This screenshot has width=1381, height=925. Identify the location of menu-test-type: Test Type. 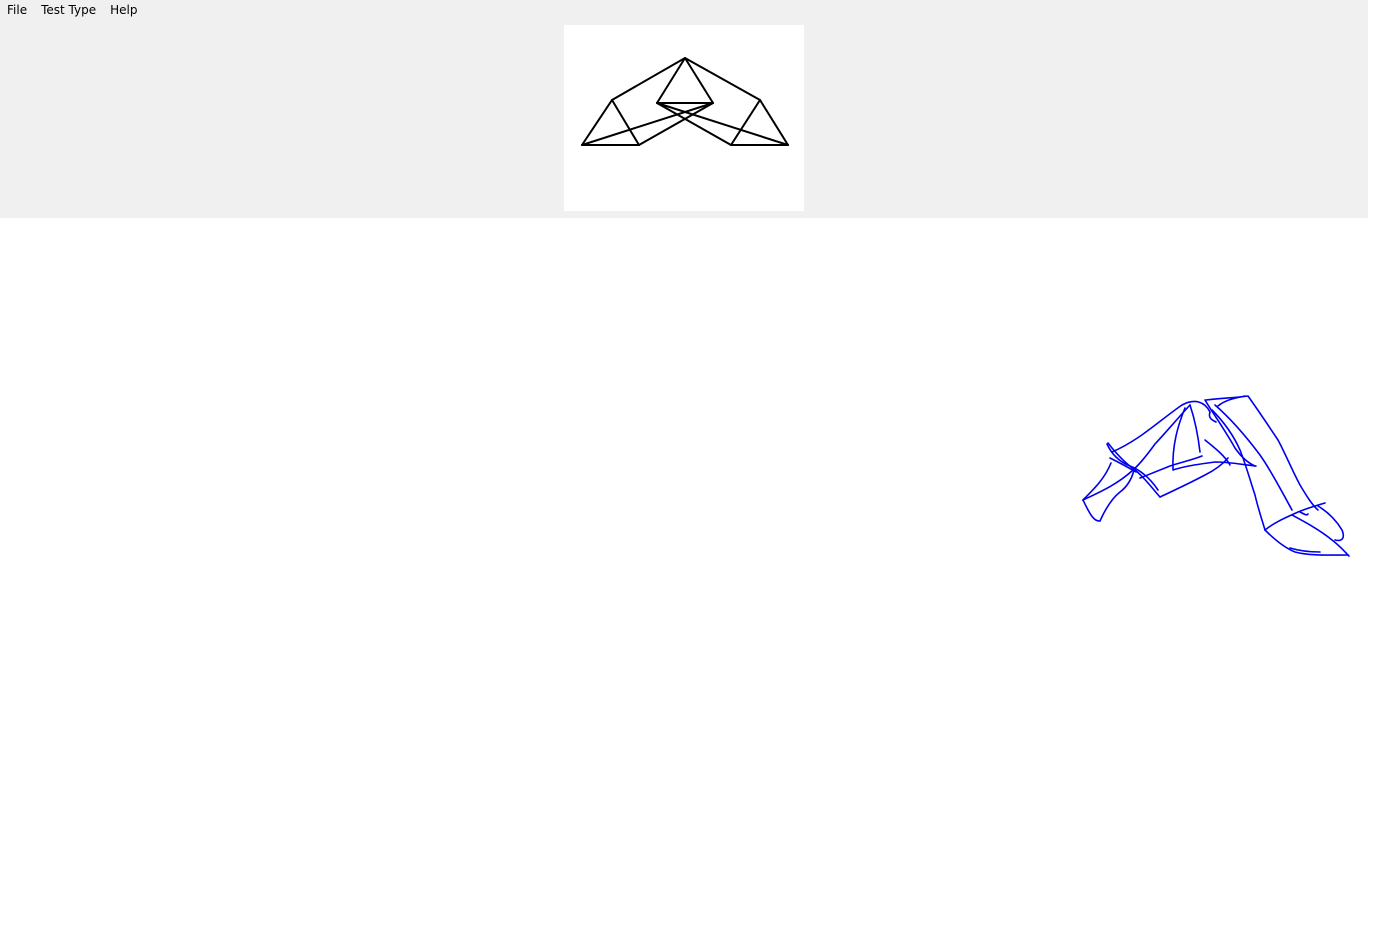
(68, 10).